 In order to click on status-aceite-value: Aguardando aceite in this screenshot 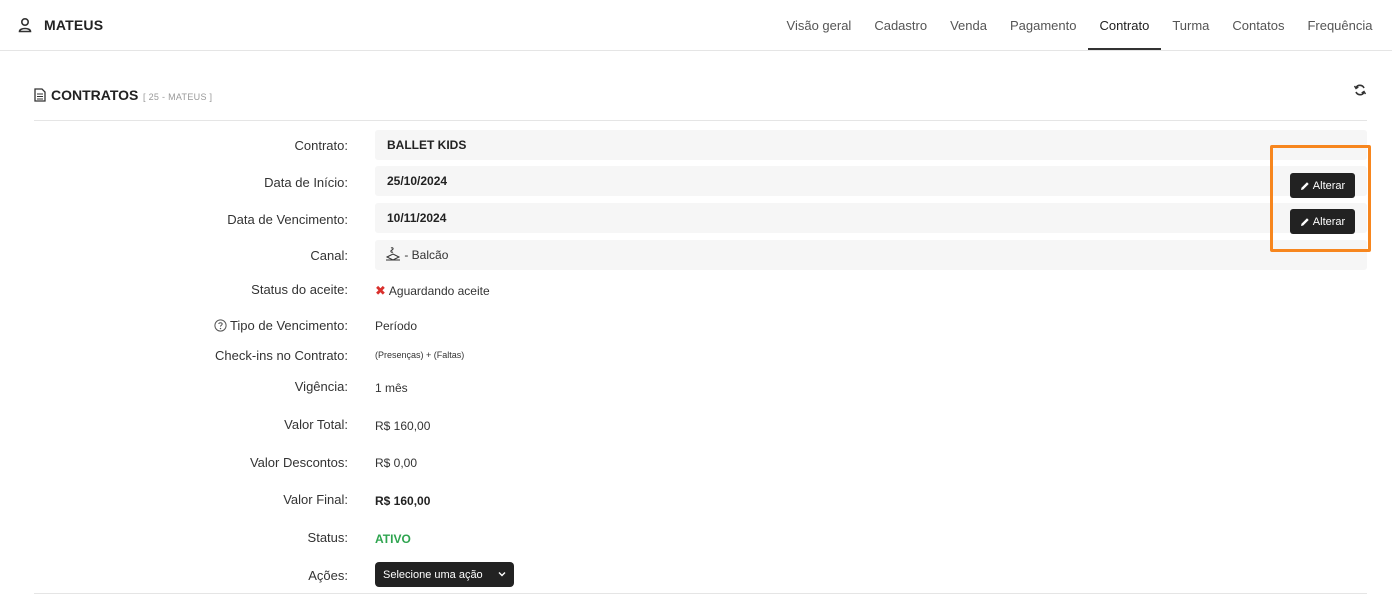, I will do `click(439, 291)`.